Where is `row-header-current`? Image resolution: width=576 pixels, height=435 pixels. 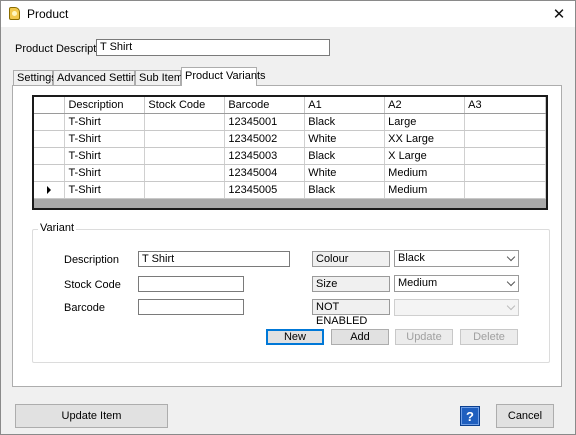 row-header-current is located at coordinates (50, 190).